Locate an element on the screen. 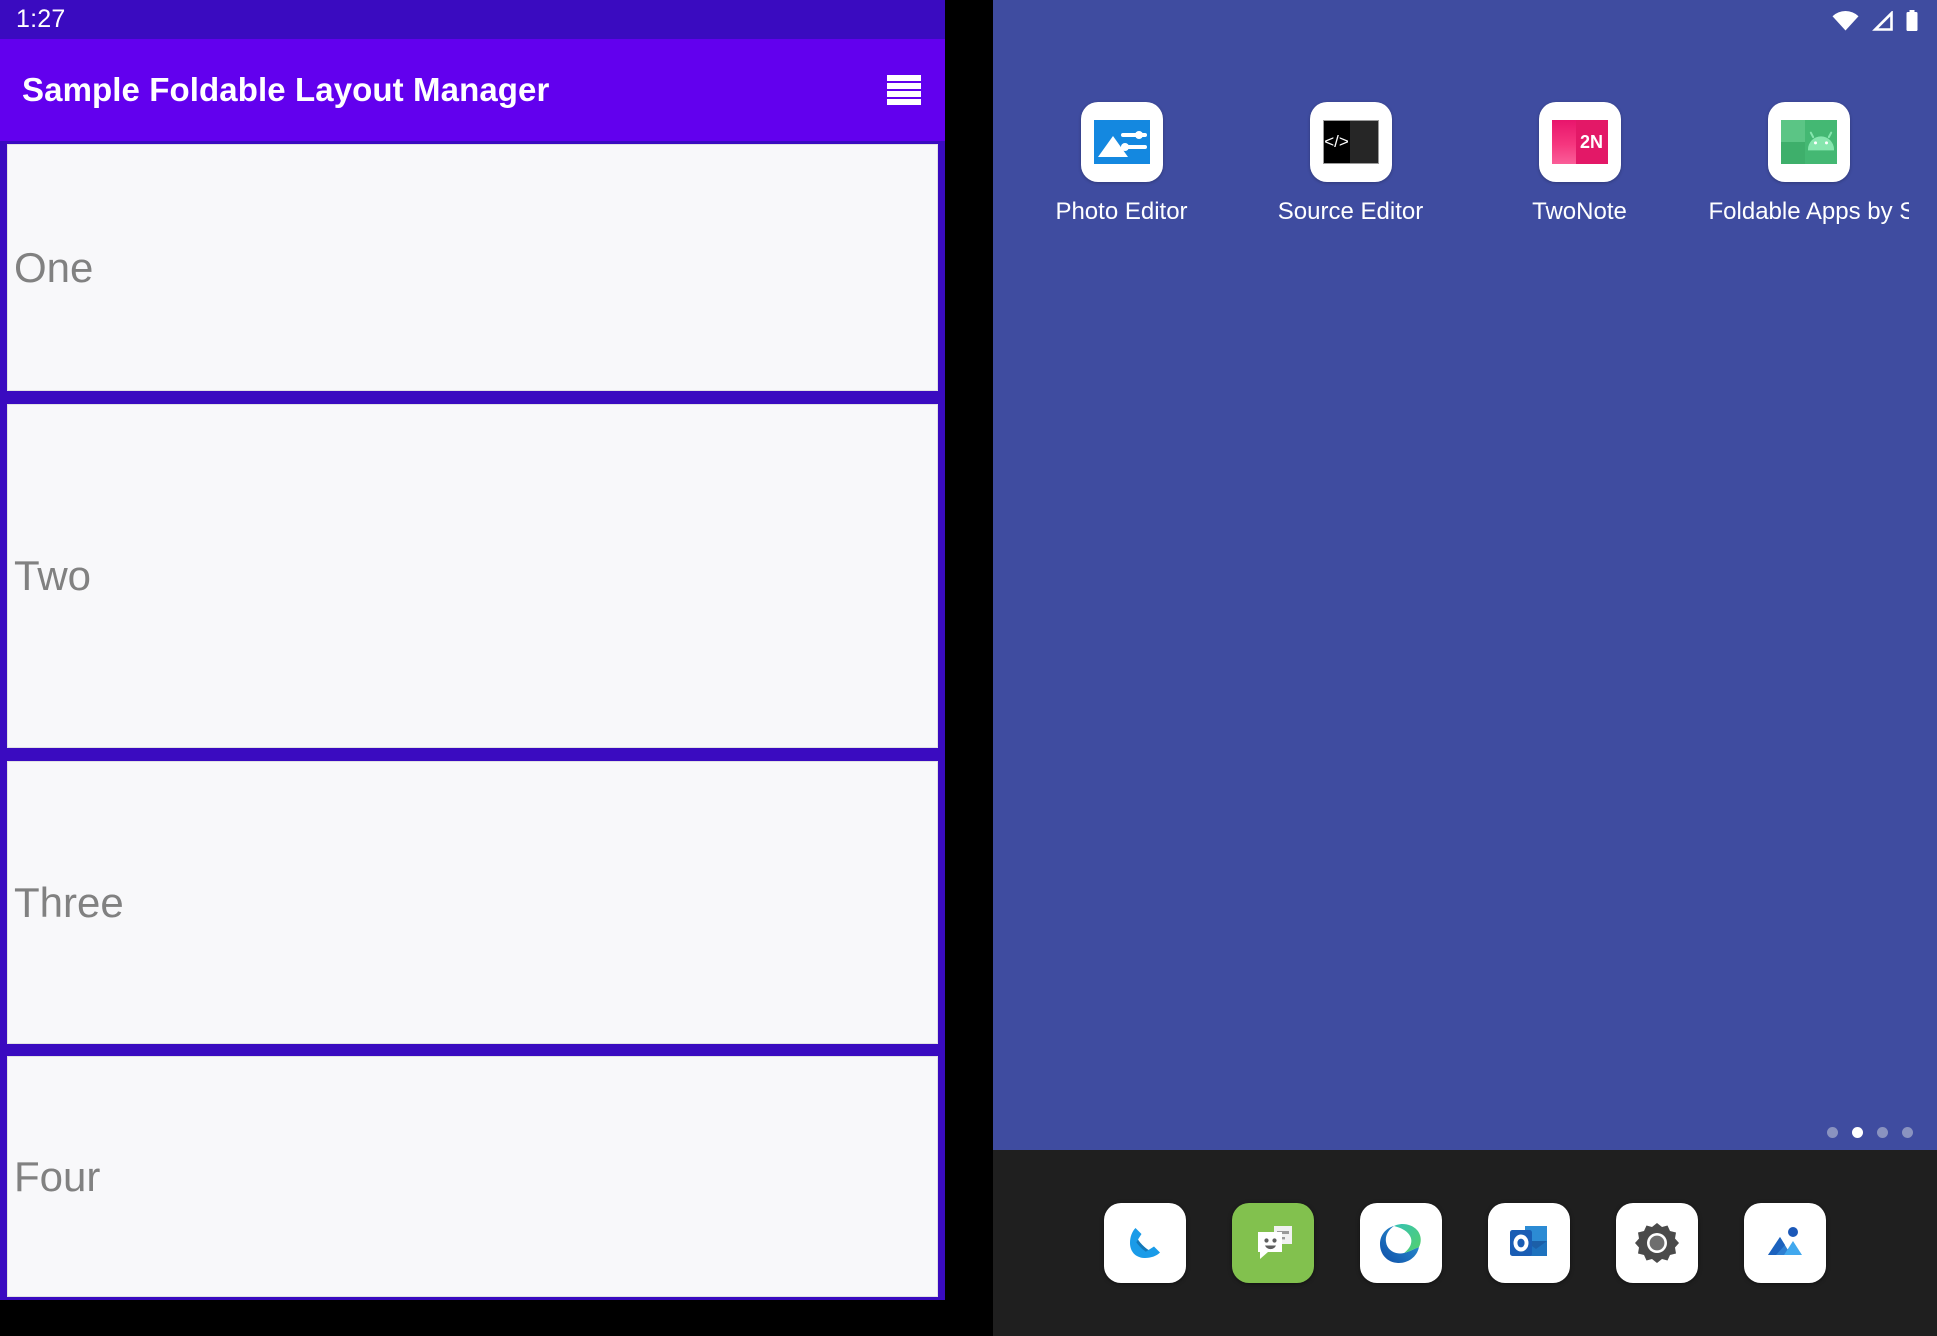 The height and width of the screenshot is (1336, 1937). app-icon-source-editor: </> Source Editor is located at coordinates (1351, 164).